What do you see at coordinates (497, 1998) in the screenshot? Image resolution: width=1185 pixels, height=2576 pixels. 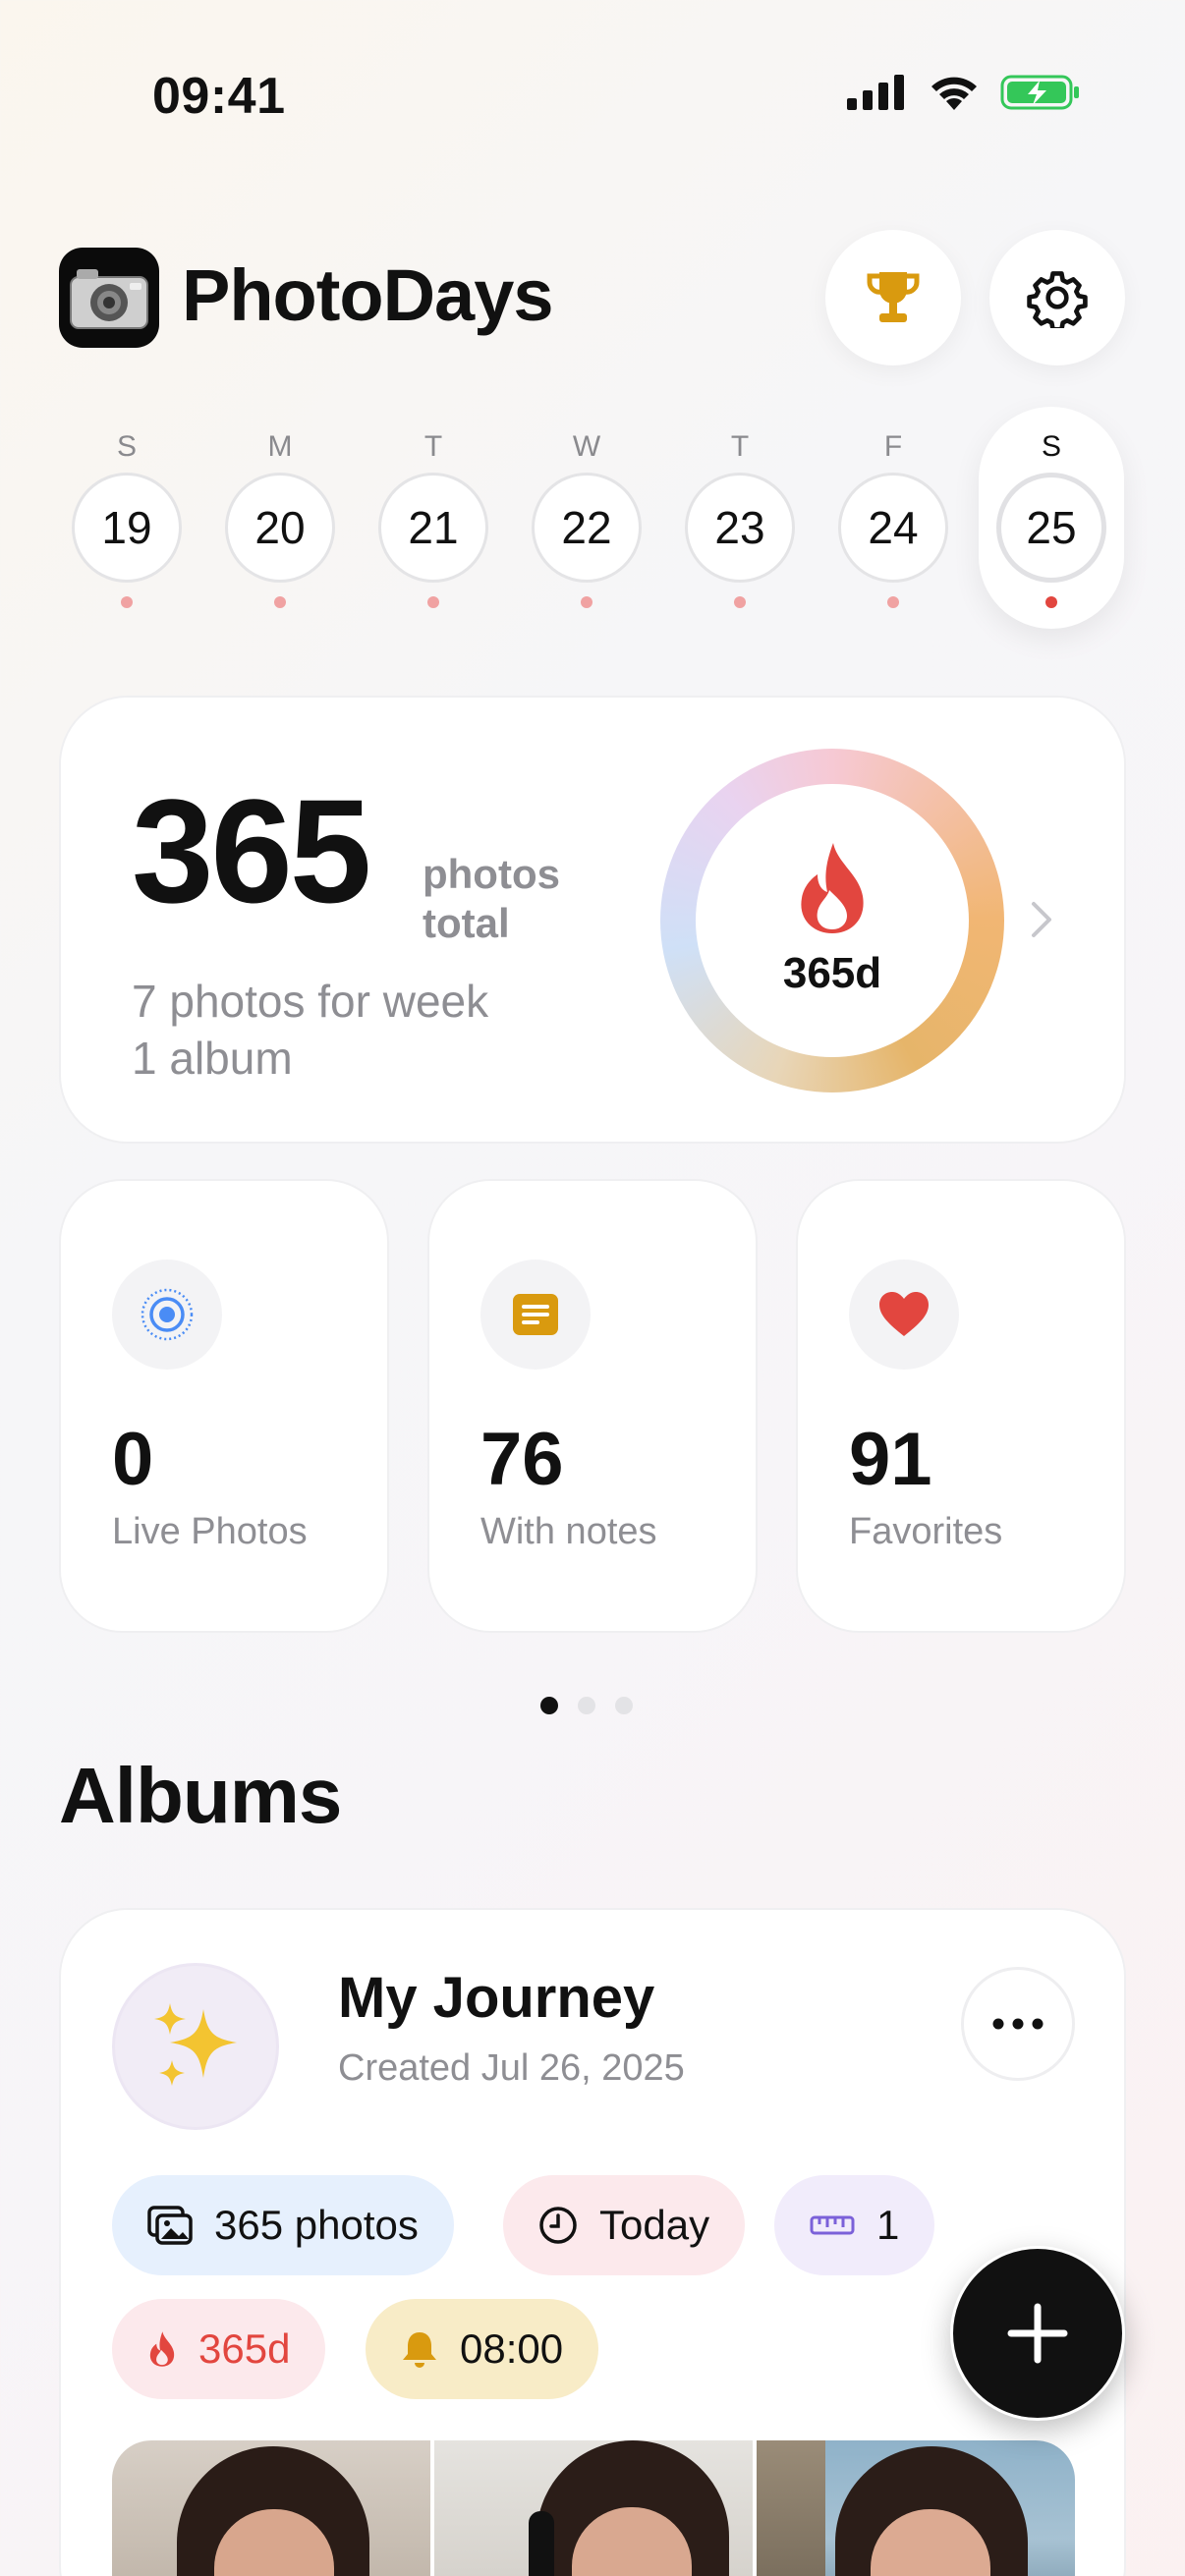 I see `album-name: My Journey` at bounding box center [497, 1998].